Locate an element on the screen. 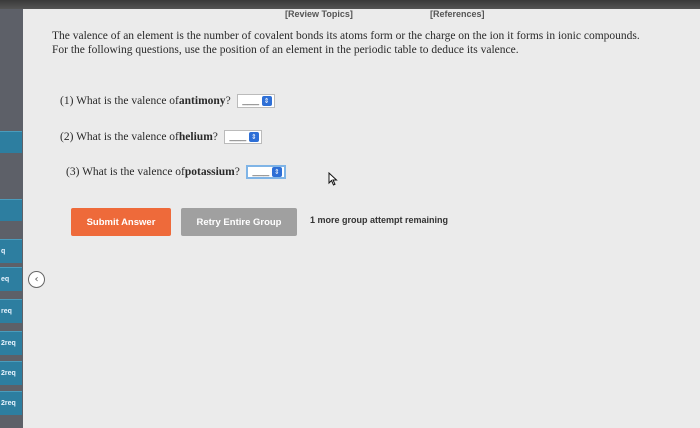 This screenshot has width=700, height=428. review-topics-link: [Review Topics] is located at coordinates (319, 14).